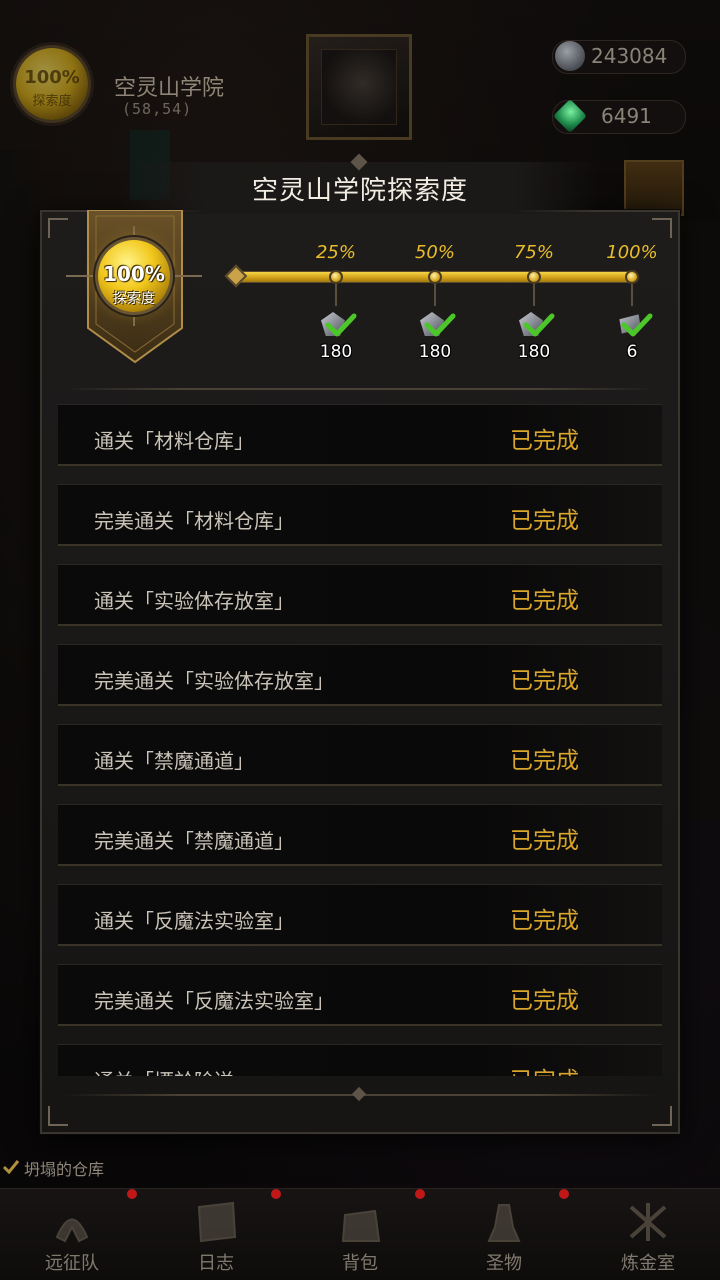 The height and width of the screenshot is (1280, 720). I want to click on task-row: 完美通关「反魔法实验室」 已完成, so click(360, 995).